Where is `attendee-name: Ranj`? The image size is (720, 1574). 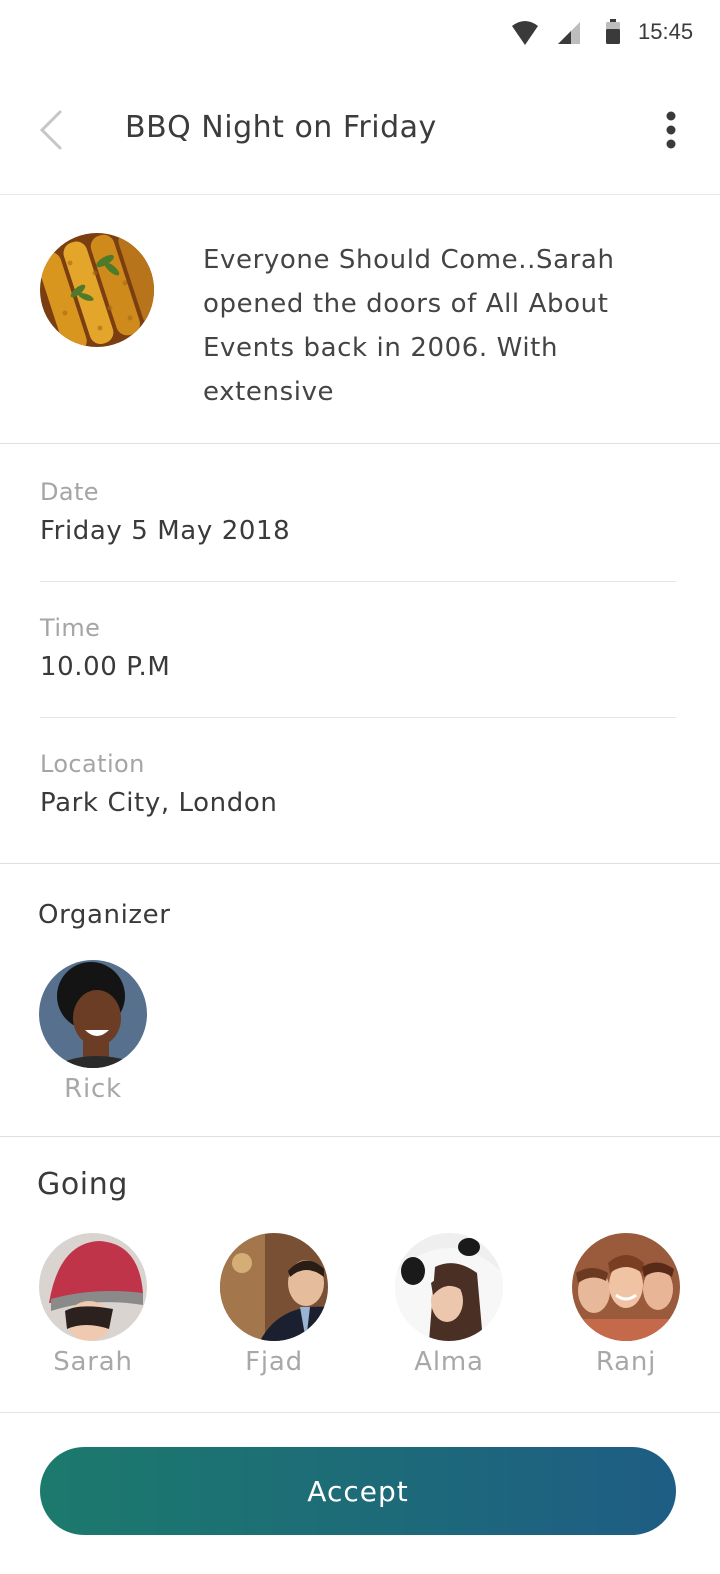 attendee-name: Ranj is located at coordinates (626, 1362).